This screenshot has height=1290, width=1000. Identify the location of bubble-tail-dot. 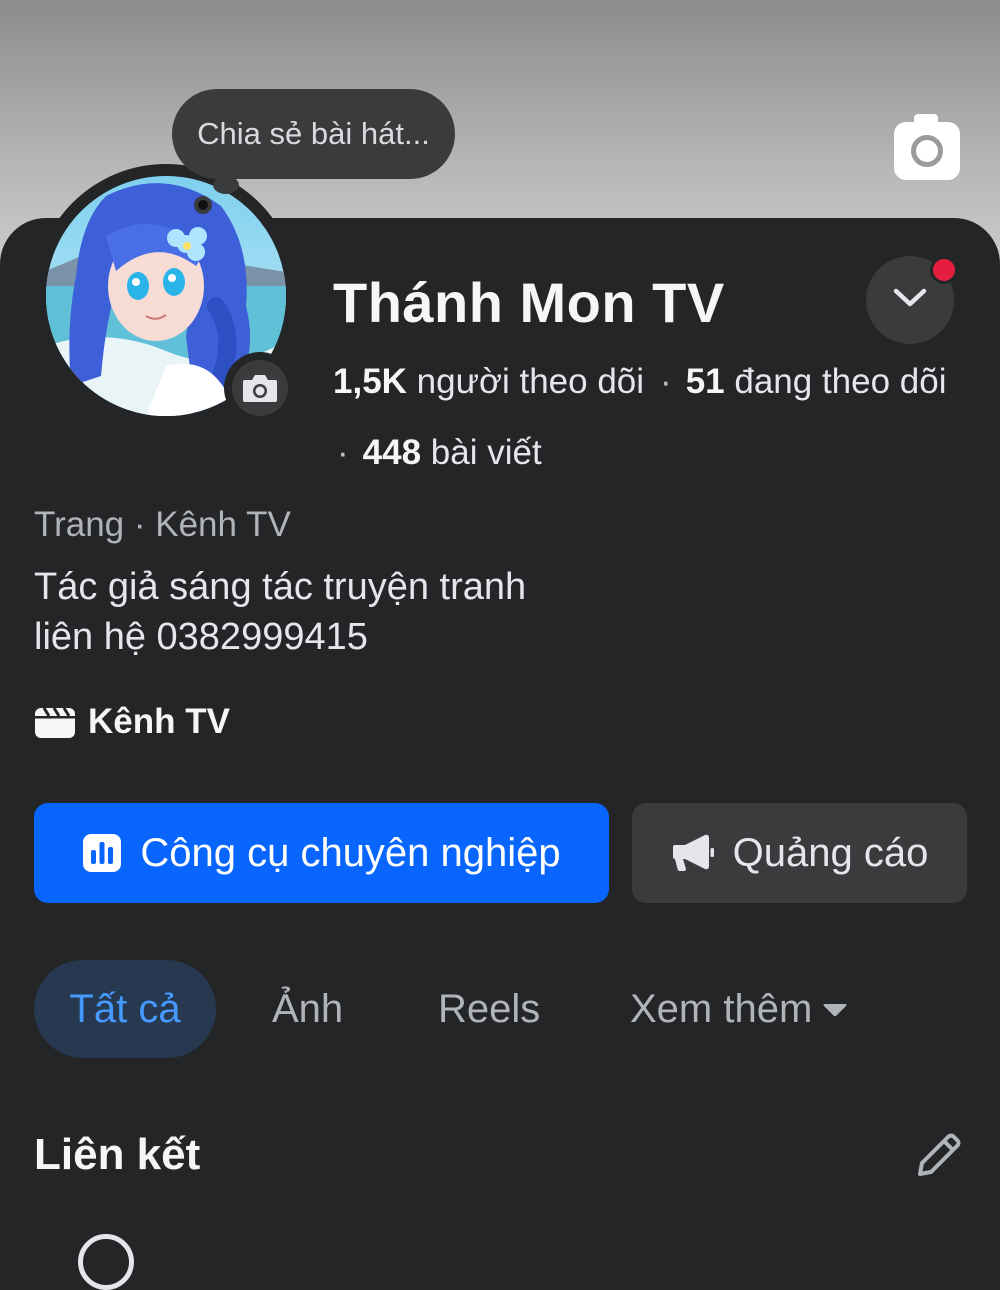
(203, 205).